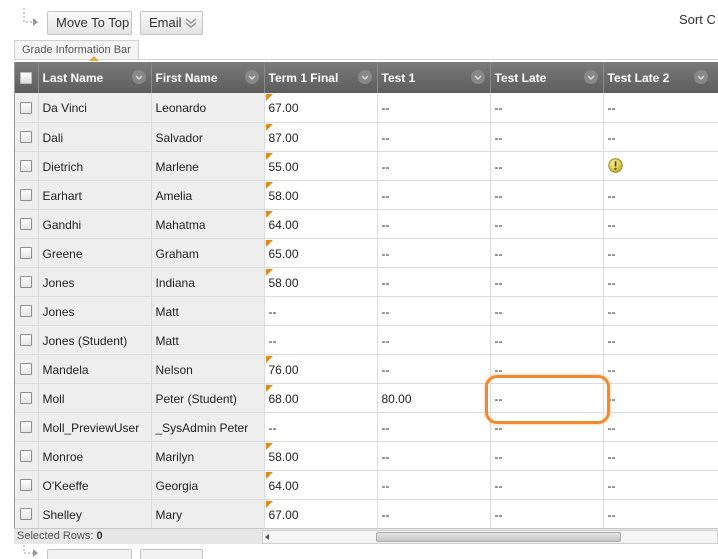 The image size is (718, 559). Describe the element at coordinates (267, 537) in the screenshot. I see `scroll-left-arrow-icon` at that location.